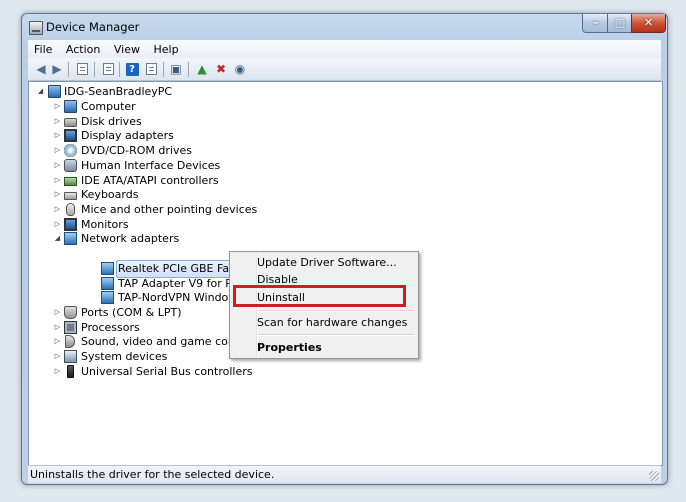 The image size is (686, 502). I want to click on list-icon, so click(108, 69).